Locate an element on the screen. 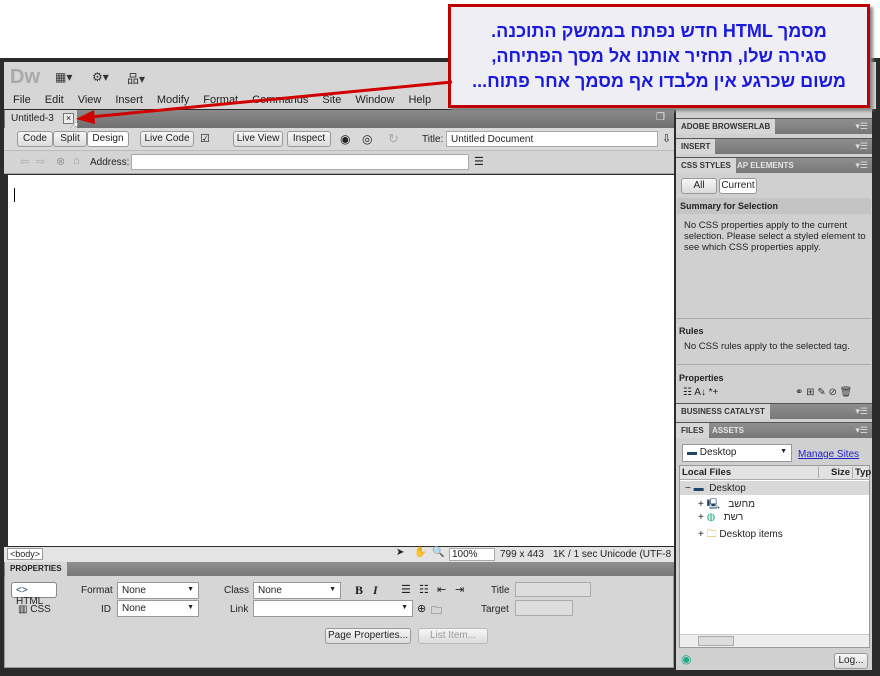  annotation-arrow is located at coordinates (264, 102).